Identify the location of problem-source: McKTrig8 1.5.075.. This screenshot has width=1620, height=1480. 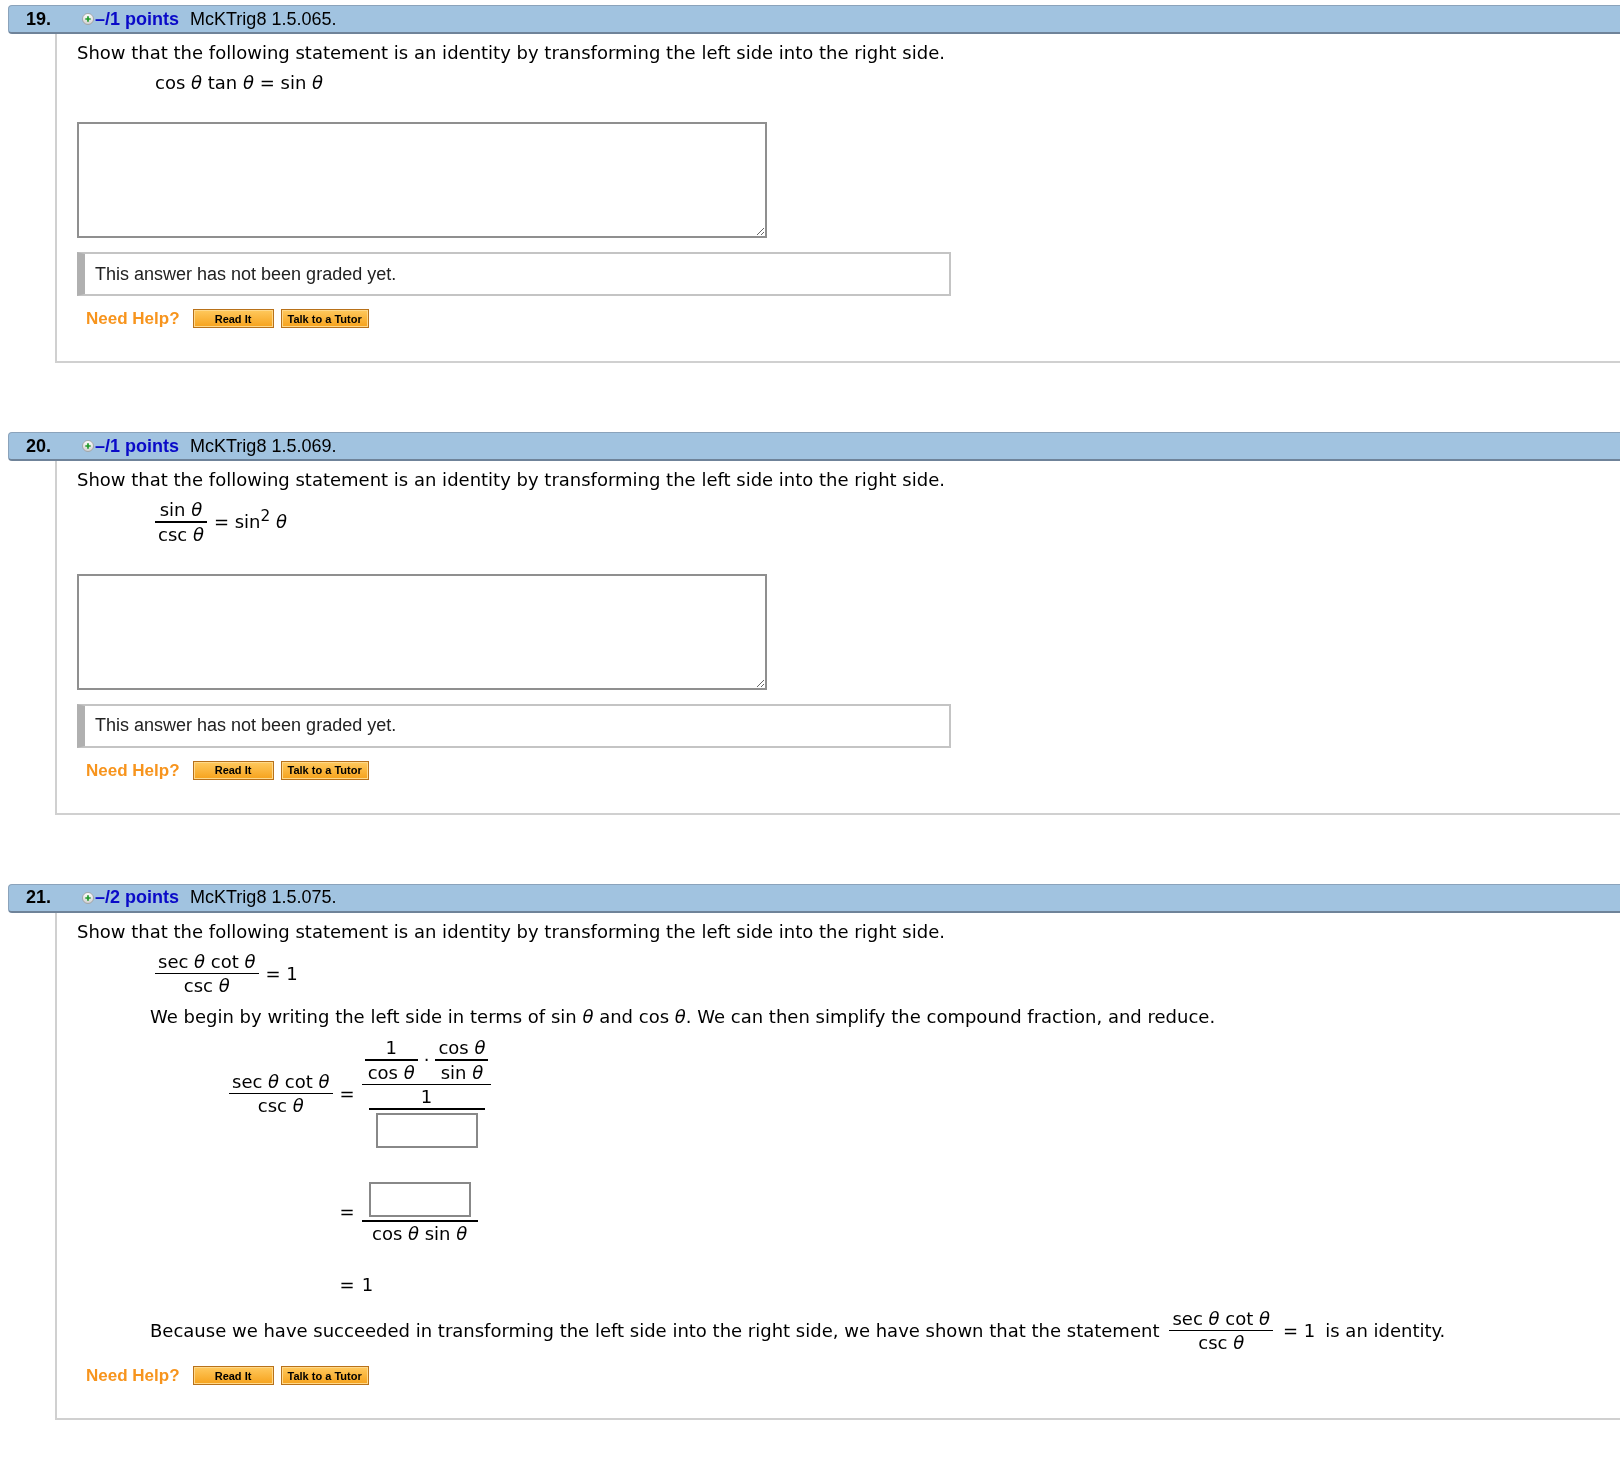
(263, 898).